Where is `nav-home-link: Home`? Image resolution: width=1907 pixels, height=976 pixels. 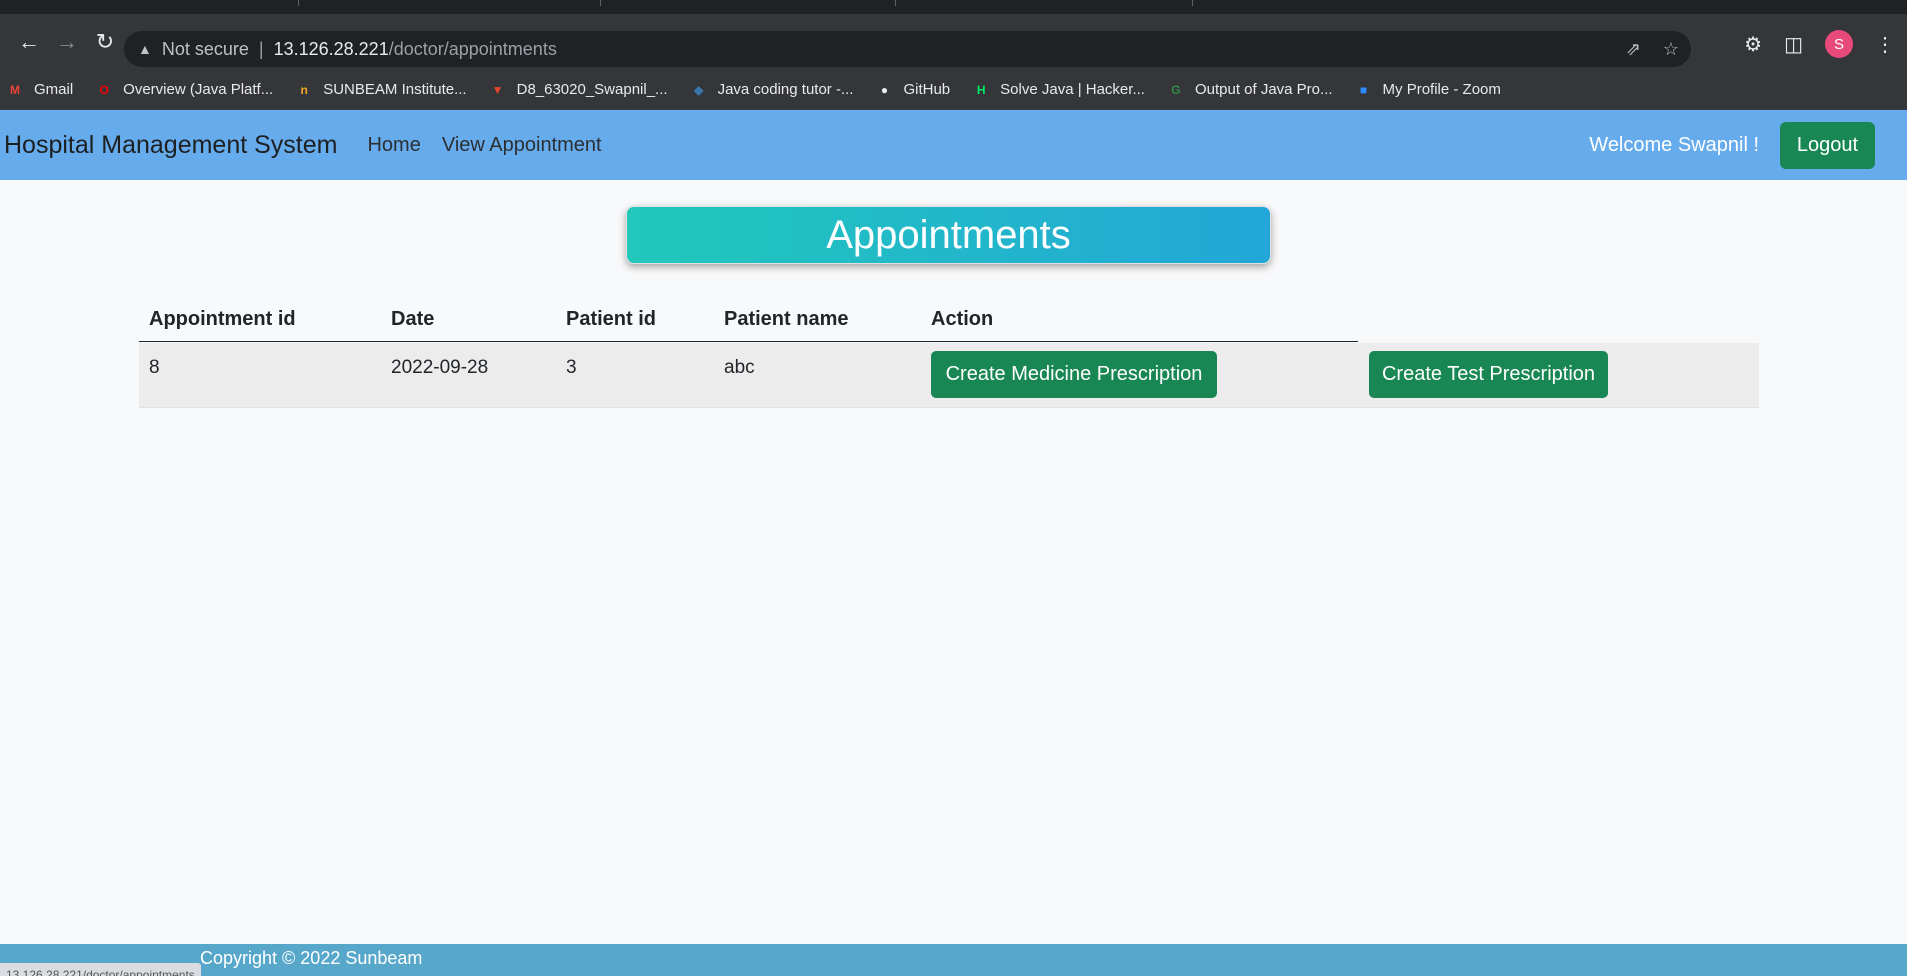 nav-home-link: Home is located at coordinates (393, 145).